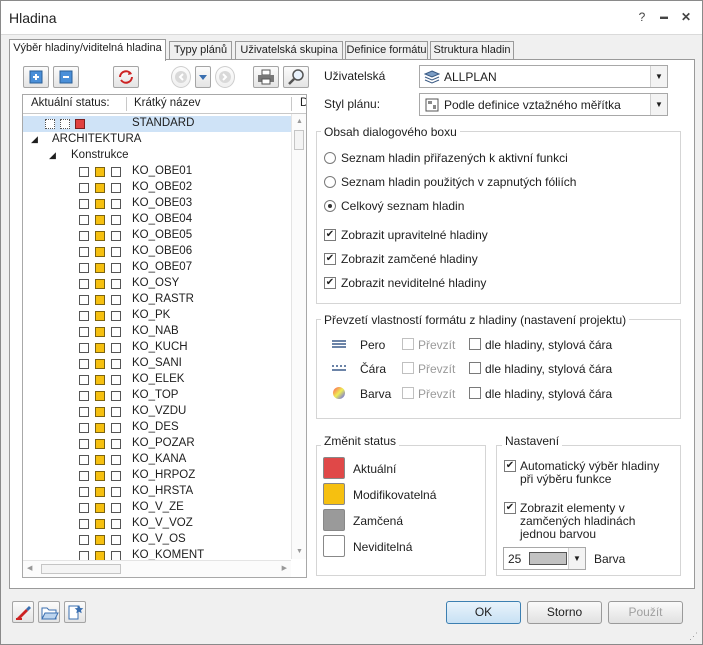  I want to click on layer-row: KO_KANA, so click(158, 460).